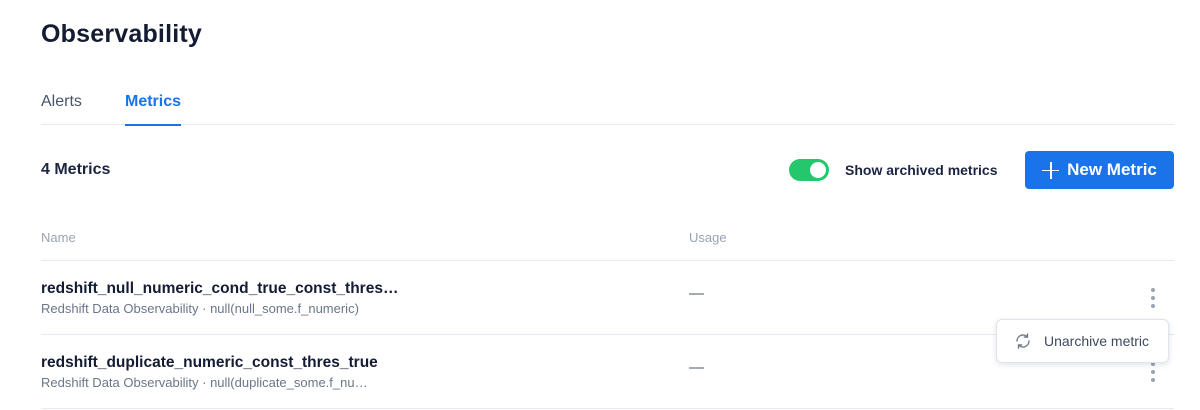 The width and height of the screenshot is (1200, 410). I want to click on column-header-usage: Usage, so click(708, 237).